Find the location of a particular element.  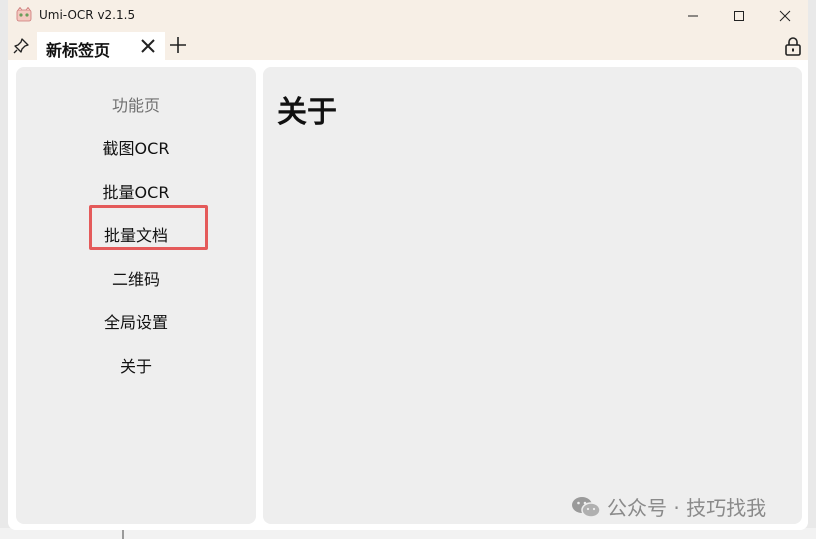

close-window-button is located at coordinates (785, 15).